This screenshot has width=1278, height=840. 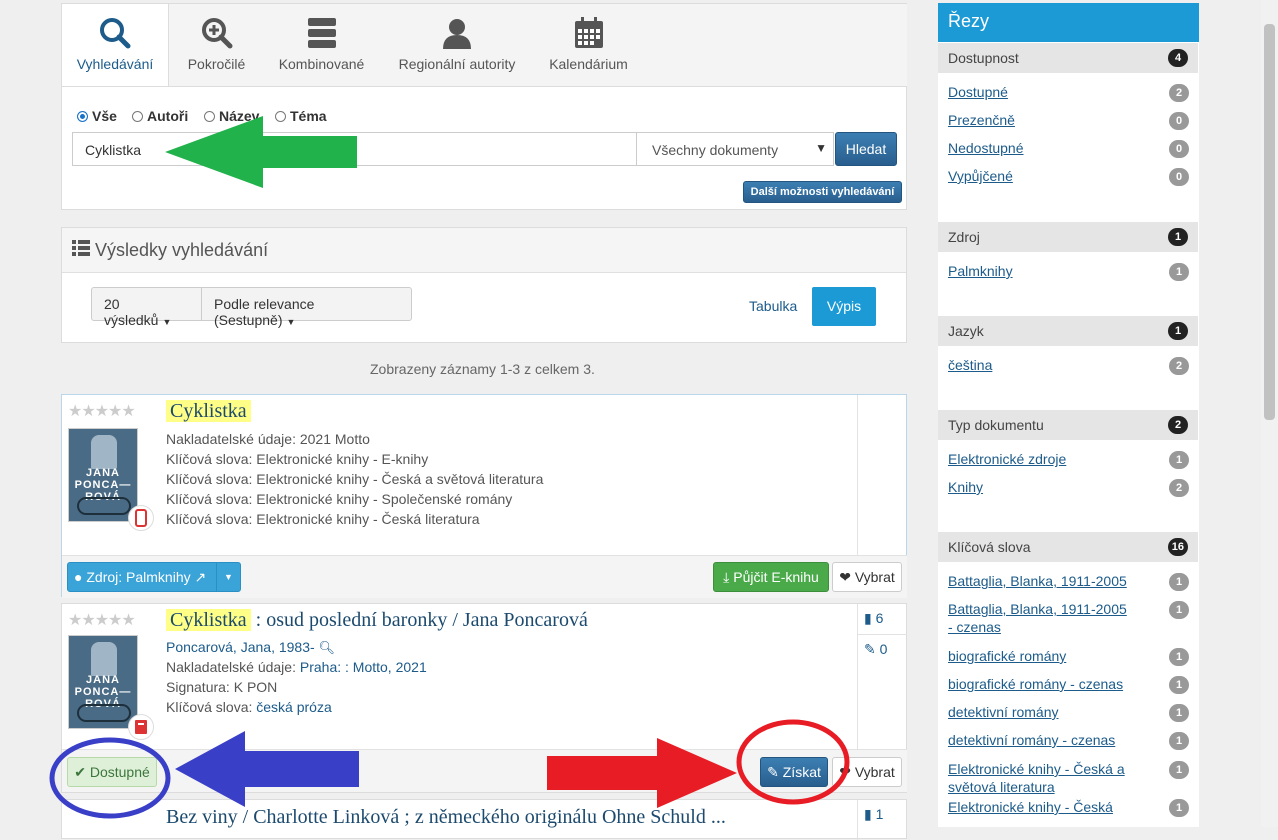 I want to click on external-link-icon: ↗, so click(x=200, y=577).